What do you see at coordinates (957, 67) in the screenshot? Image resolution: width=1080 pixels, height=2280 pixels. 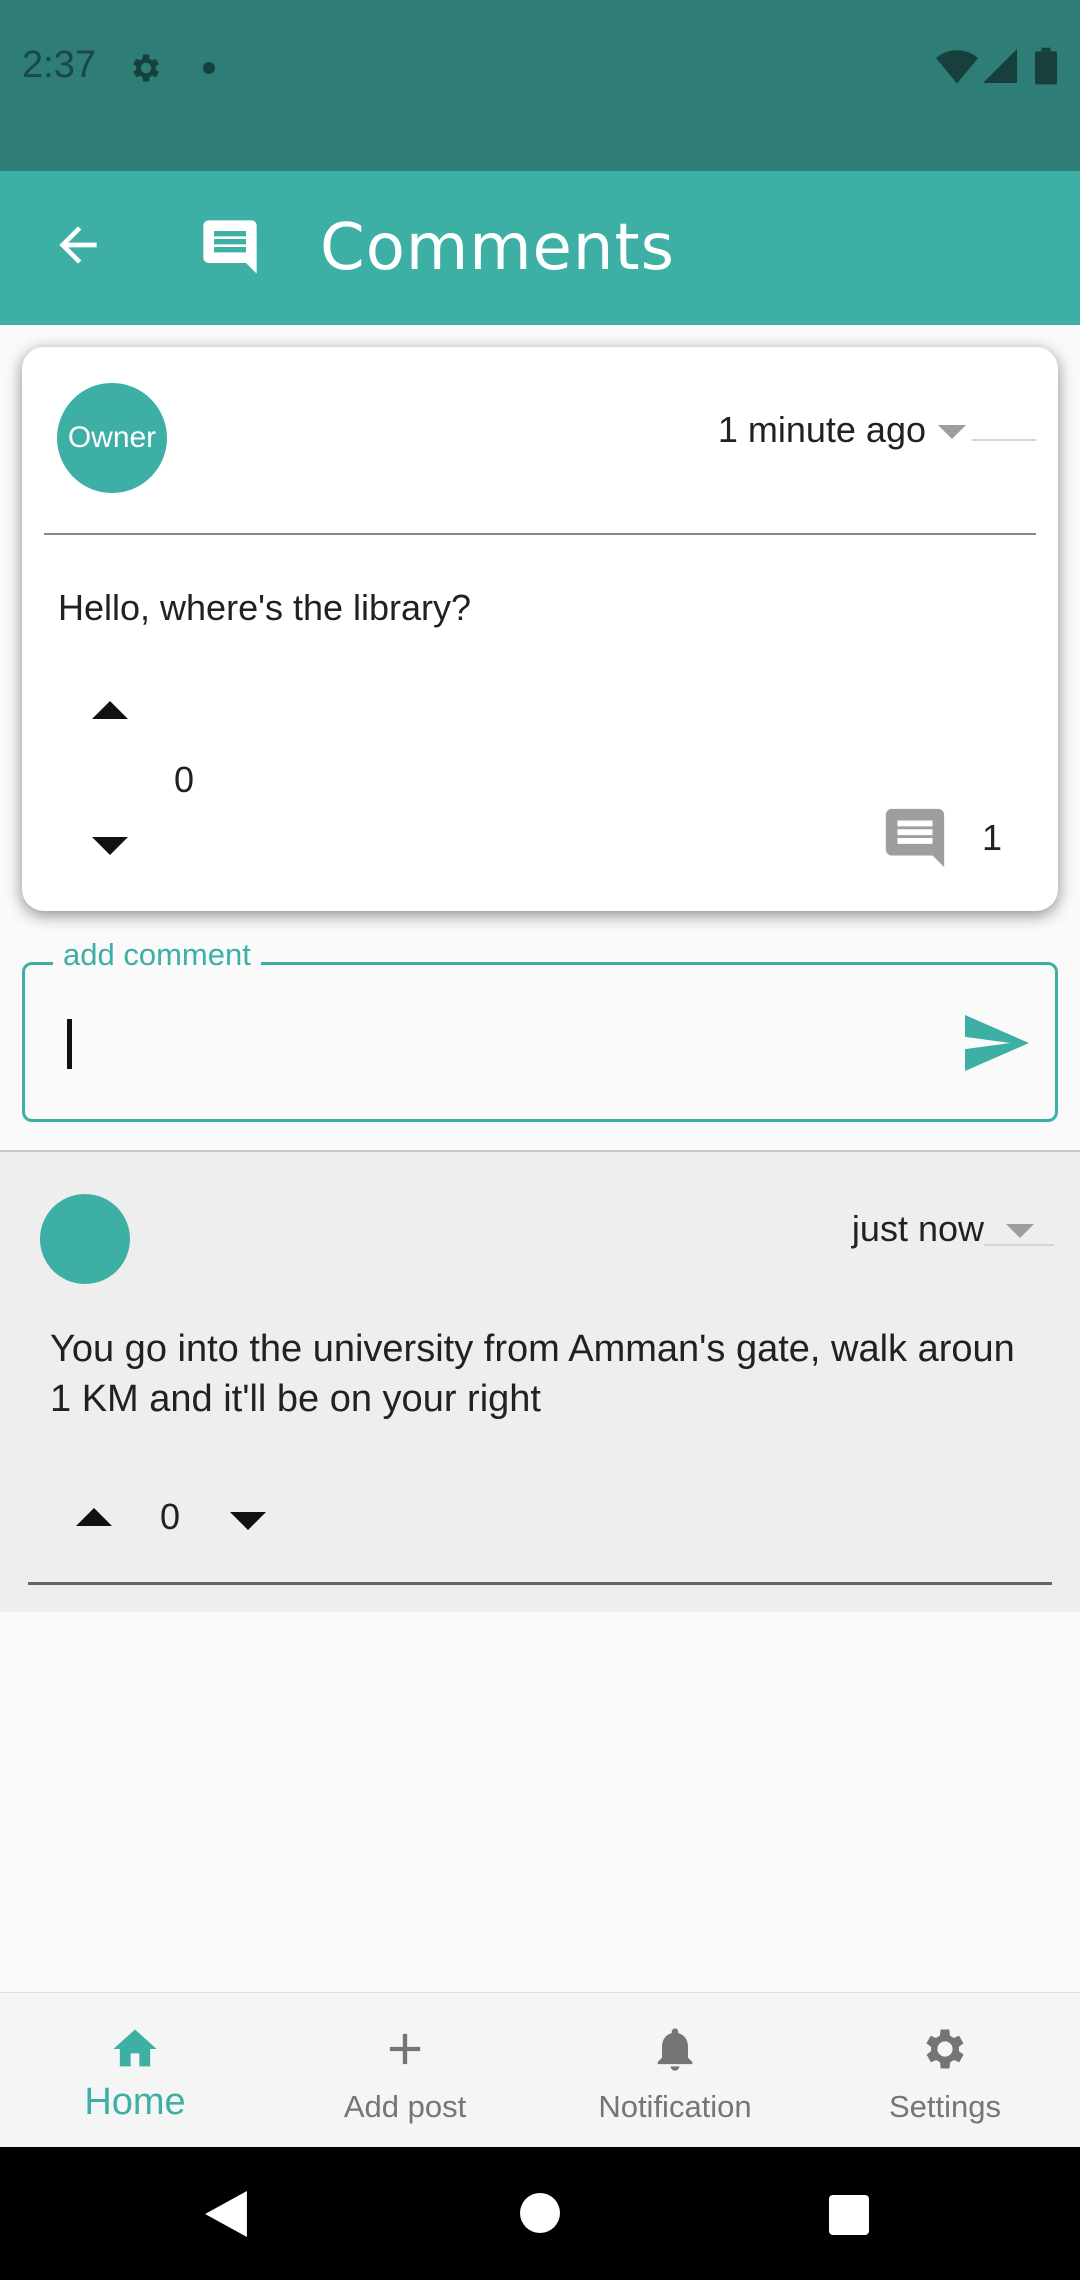 I see `wifi-icon` at bounding box center [957, 67].